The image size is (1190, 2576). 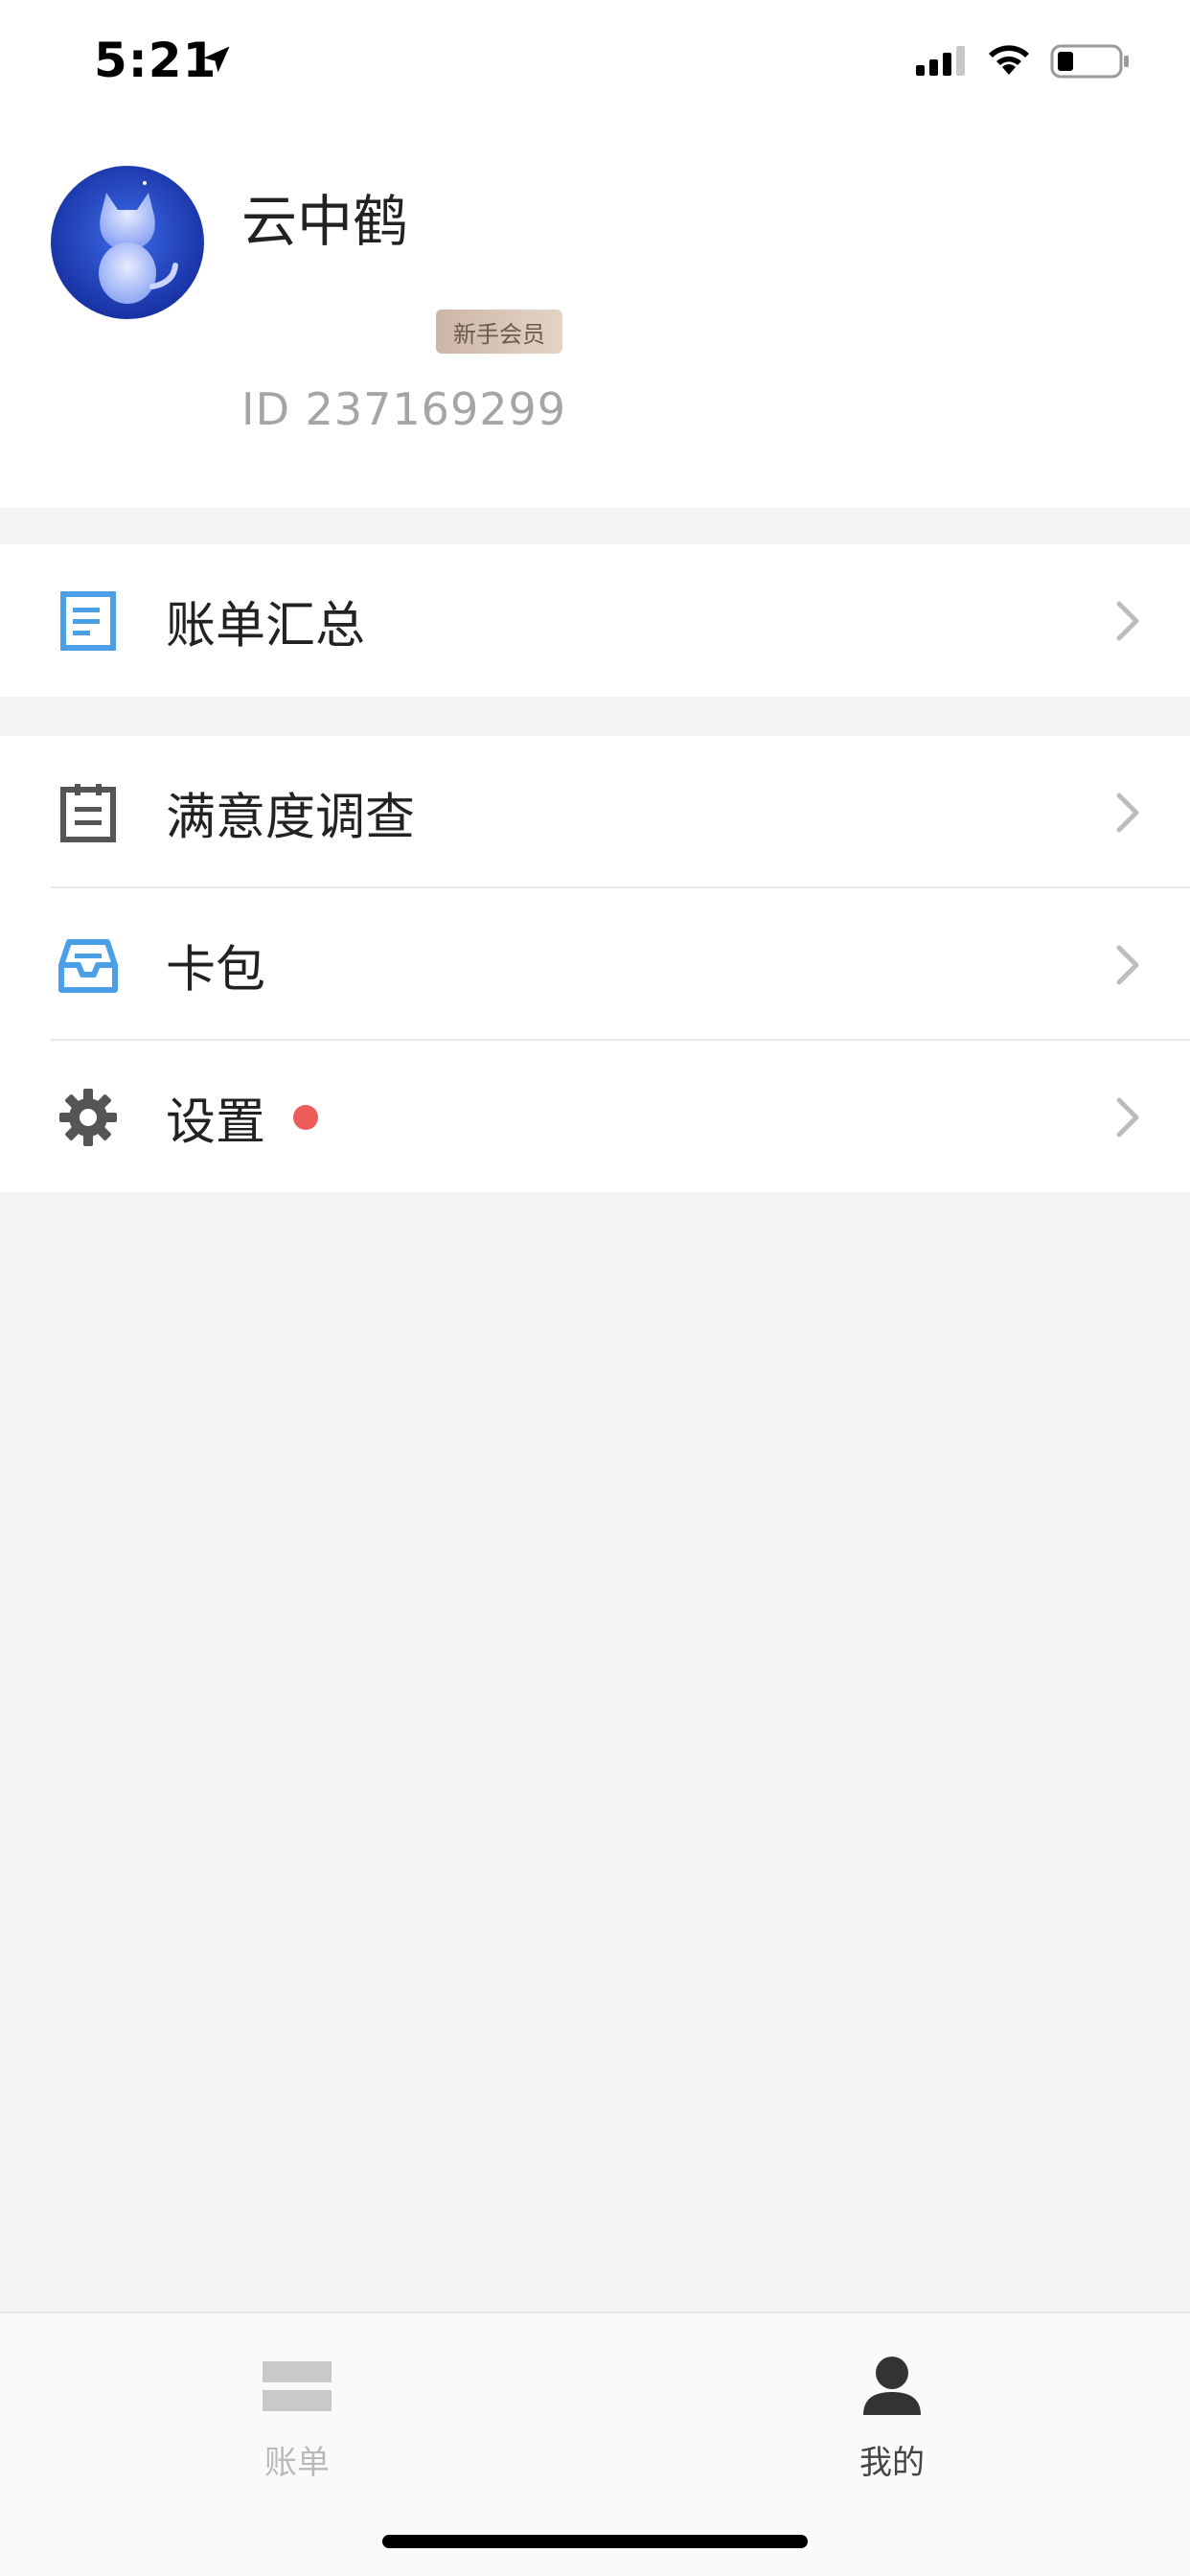 I want to click on cellular-signal-icon, so click(x=941, y=61).